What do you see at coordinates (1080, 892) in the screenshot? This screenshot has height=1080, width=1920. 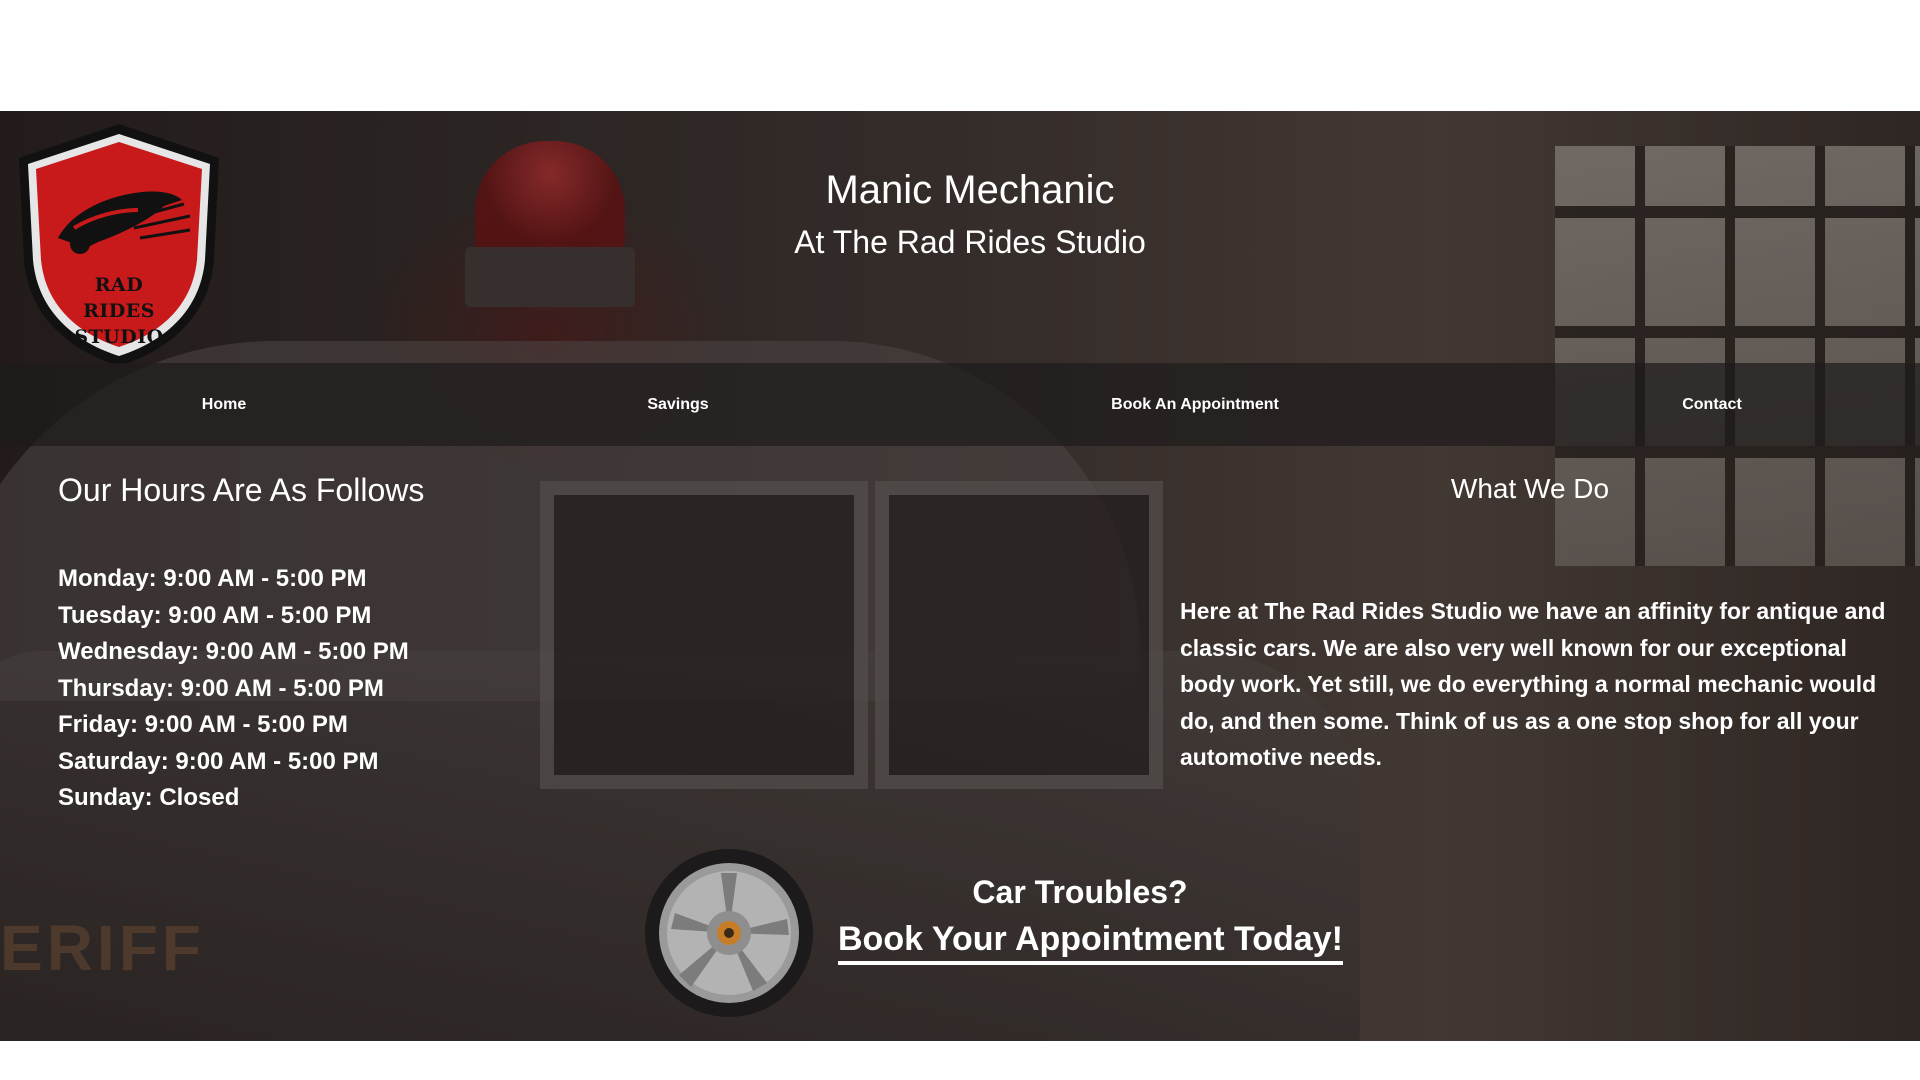 I see `cta-title: Car Troubles?` at bounding box center [1080, 892].